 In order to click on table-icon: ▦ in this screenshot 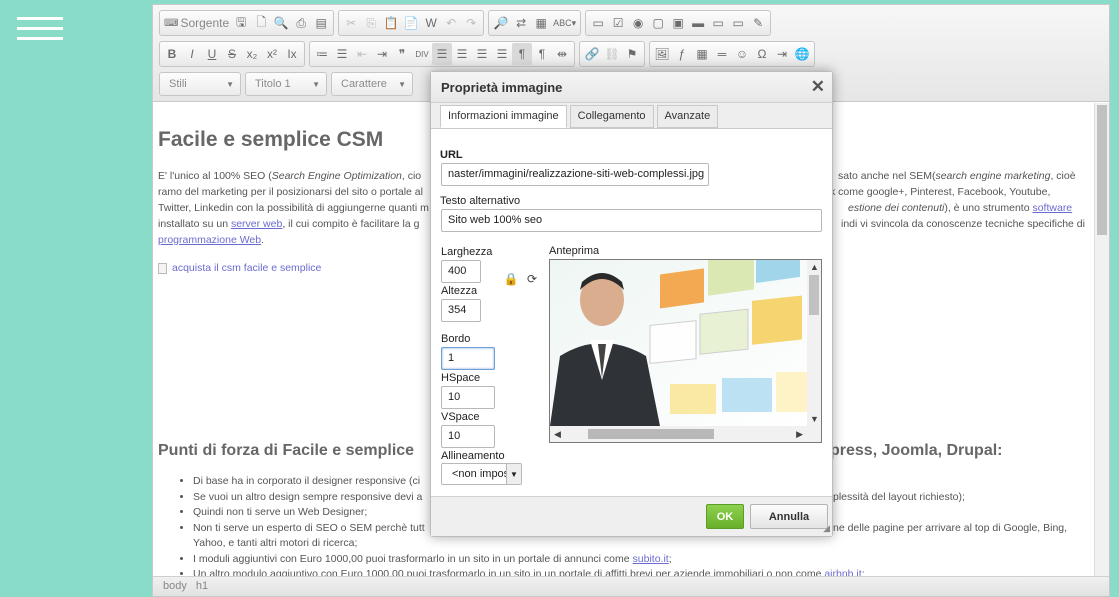, I will do `click(702, 54)`.